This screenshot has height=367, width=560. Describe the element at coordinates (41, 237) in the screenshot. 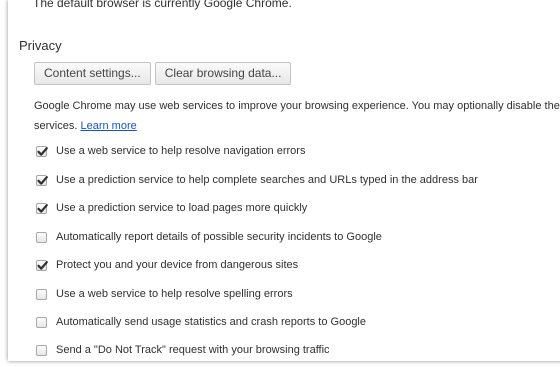

I see `checkbox-security-incidents` at that location.